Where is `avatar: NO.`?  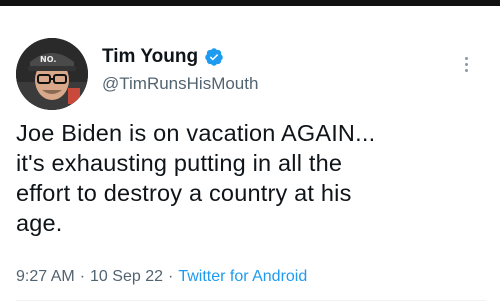
avatar: NO. is located at coordinates (52, 74).